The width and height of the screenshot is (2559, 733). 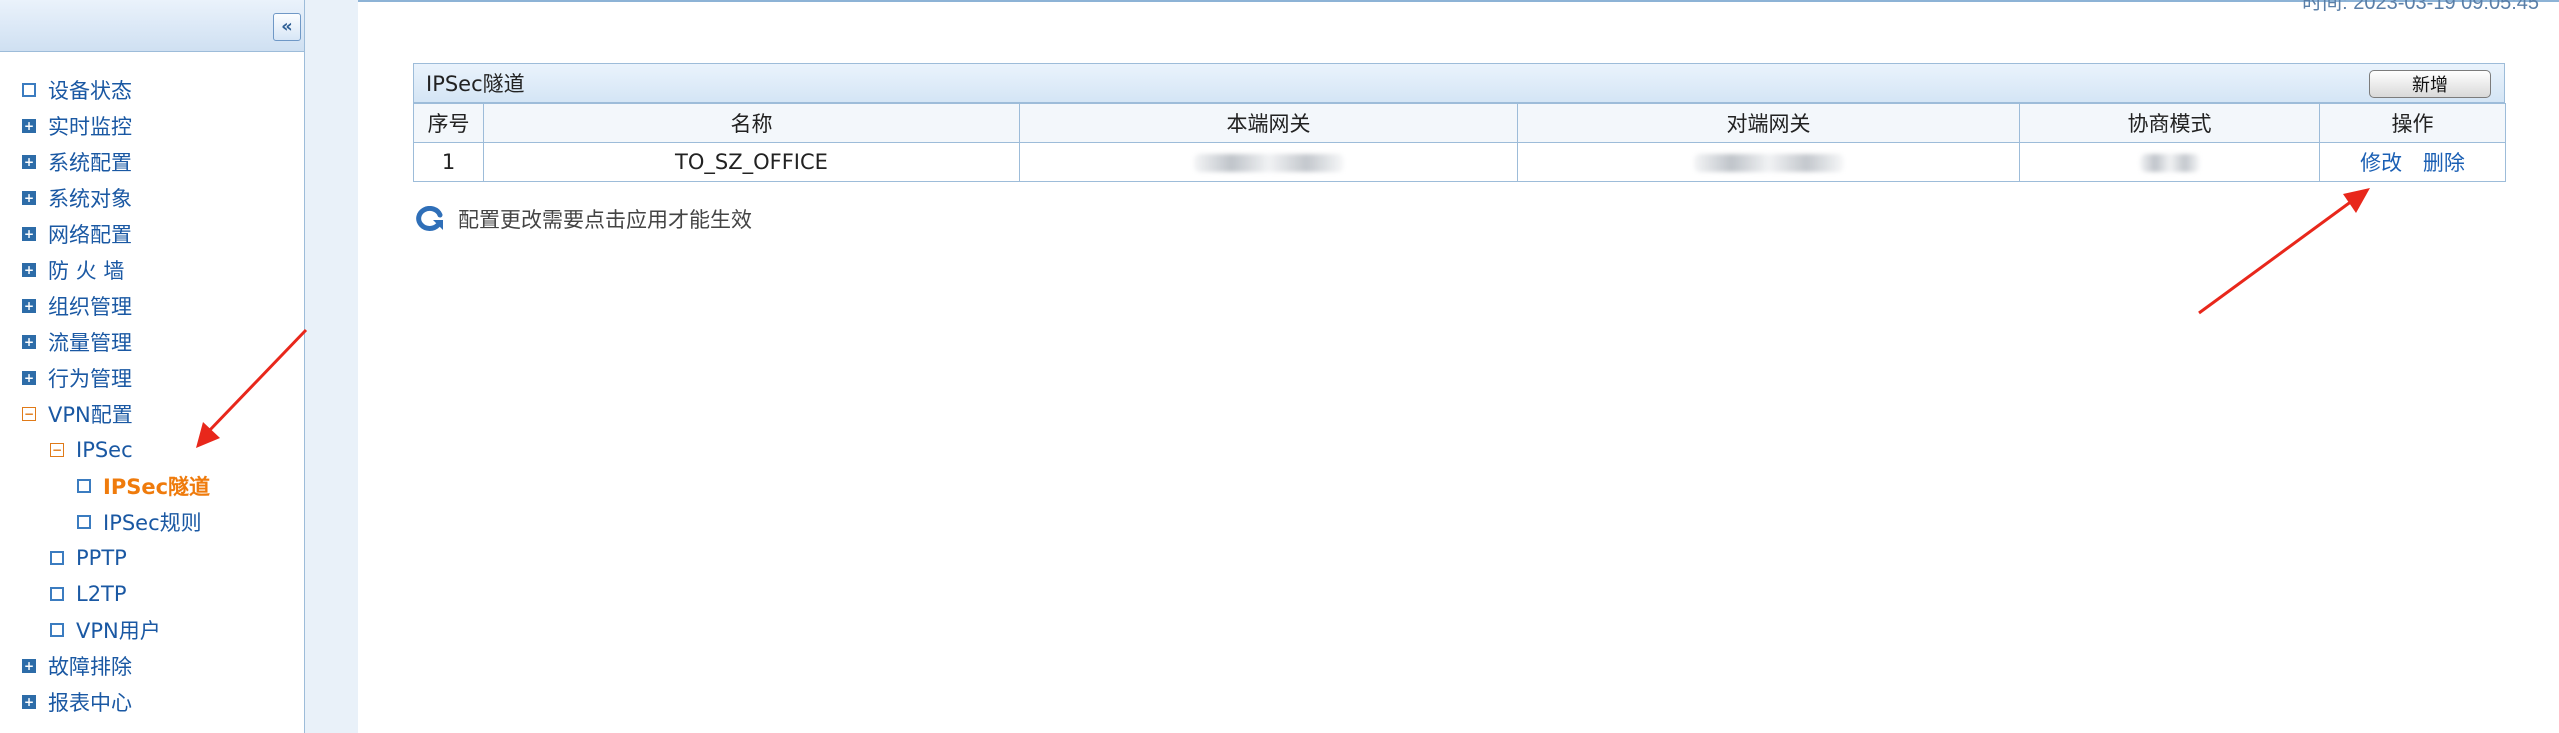 What do you see at coordinates (751, 123) in the screenshot?
I see `col-header-name: 名称` at bounding box center [751, 123].